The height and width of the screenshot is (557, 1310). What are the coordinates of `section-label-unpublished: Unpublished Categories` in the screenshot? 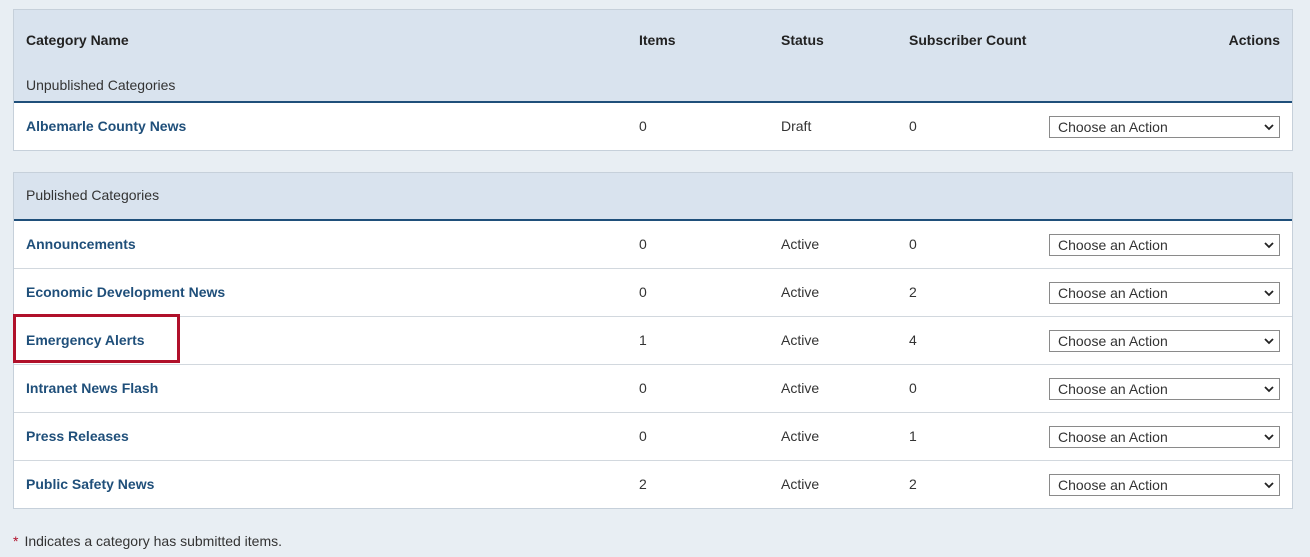 It's located at (101, 85).